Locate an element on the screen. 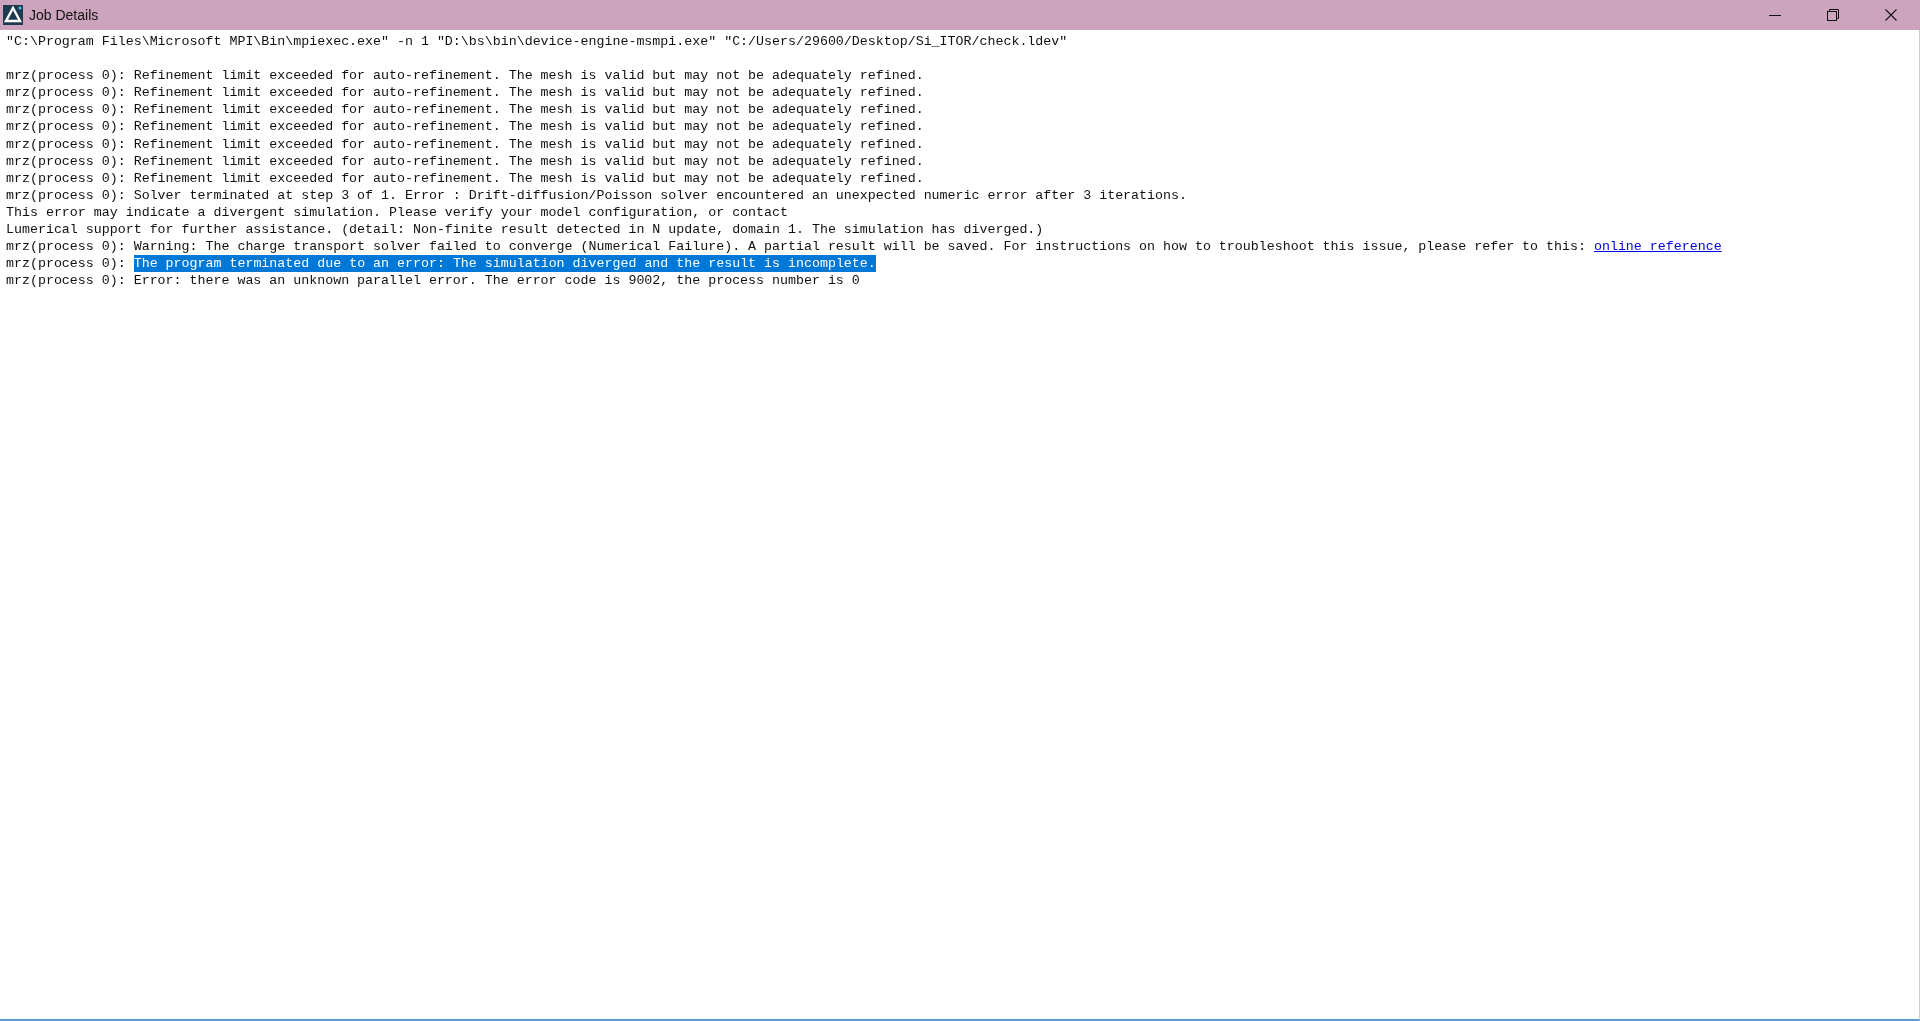  log-line: mrz(process 0): Solver terminated at step 3 of 1. Error : Drift-diffusion/Poisson solver encountered an unexpected numeric error after 3 iterations. is located at coordinates (596, 195).